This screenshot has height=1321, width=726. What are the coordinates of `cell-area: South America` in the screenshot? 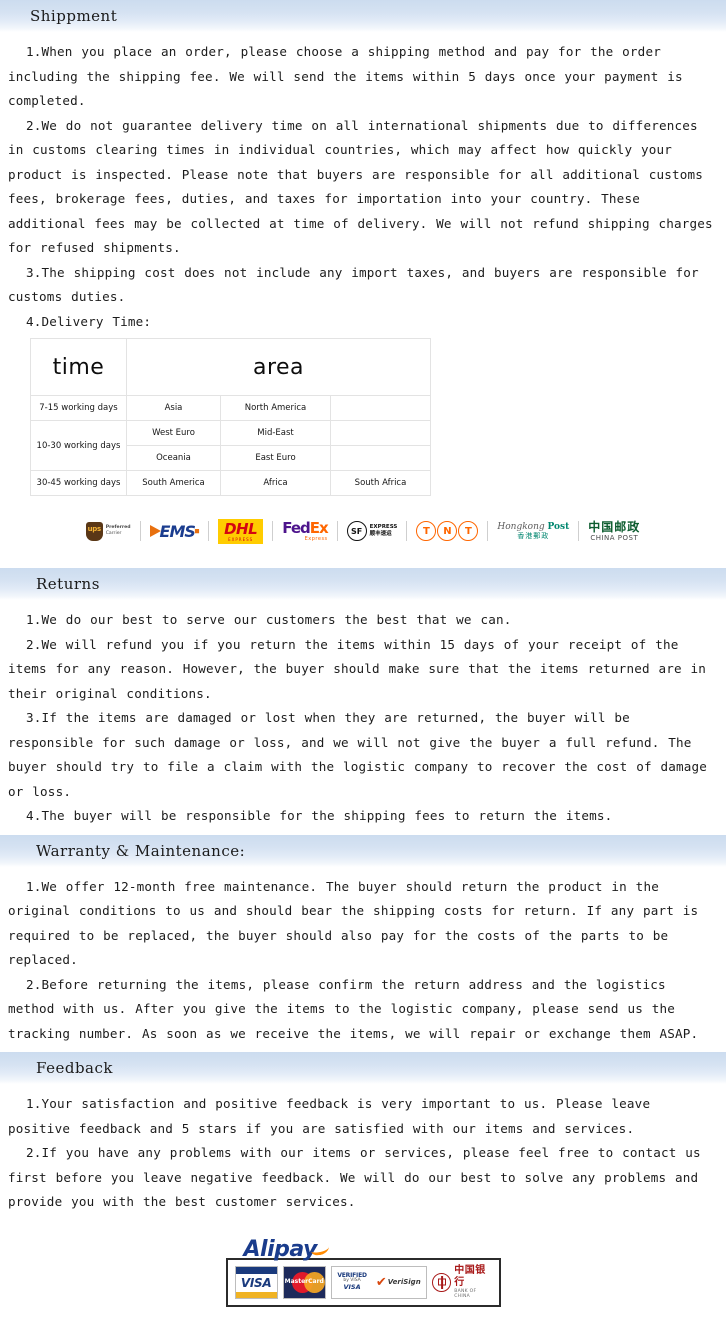 It's located at (173, 483).